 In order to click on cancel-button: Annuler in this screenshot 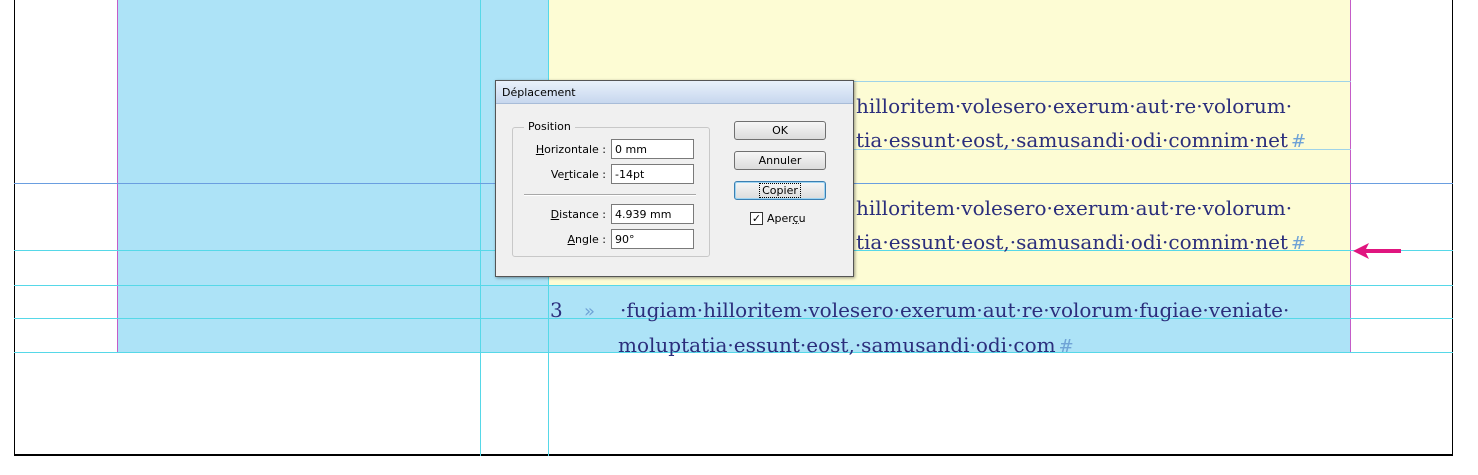, I will do `click(780, 160)`.